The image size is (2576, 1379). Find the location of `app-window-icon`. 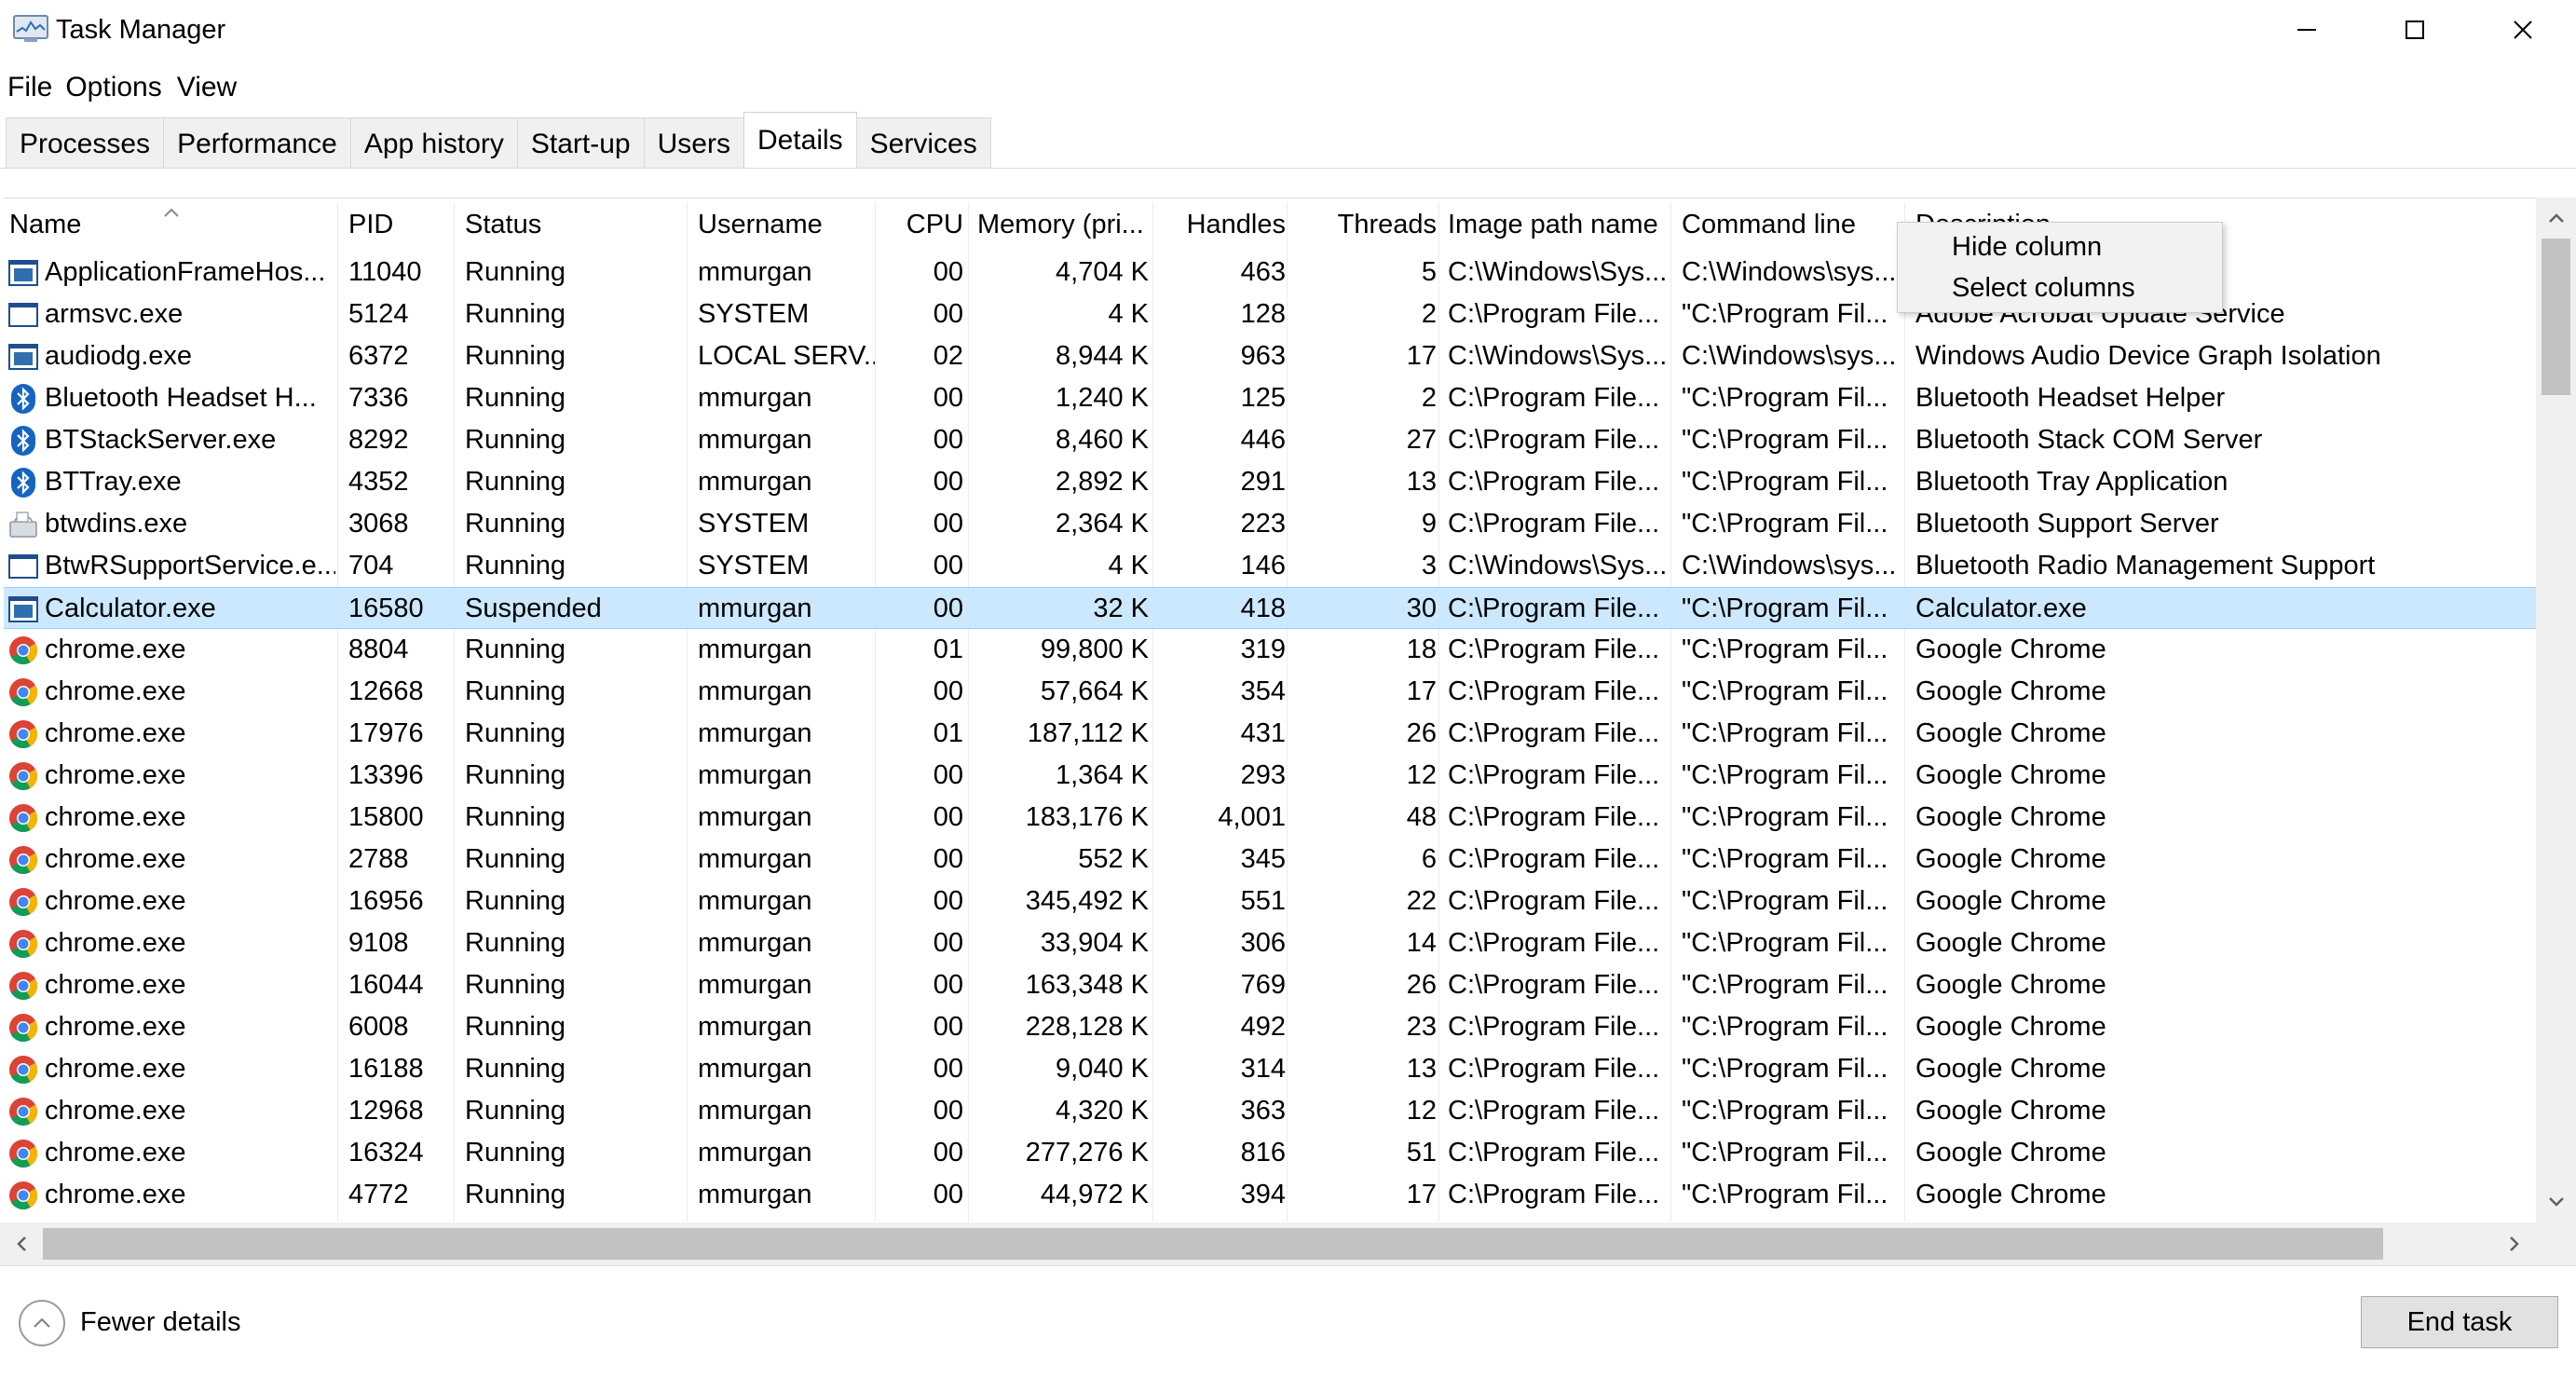

app-window-icon is located at coordinates (23, 273).